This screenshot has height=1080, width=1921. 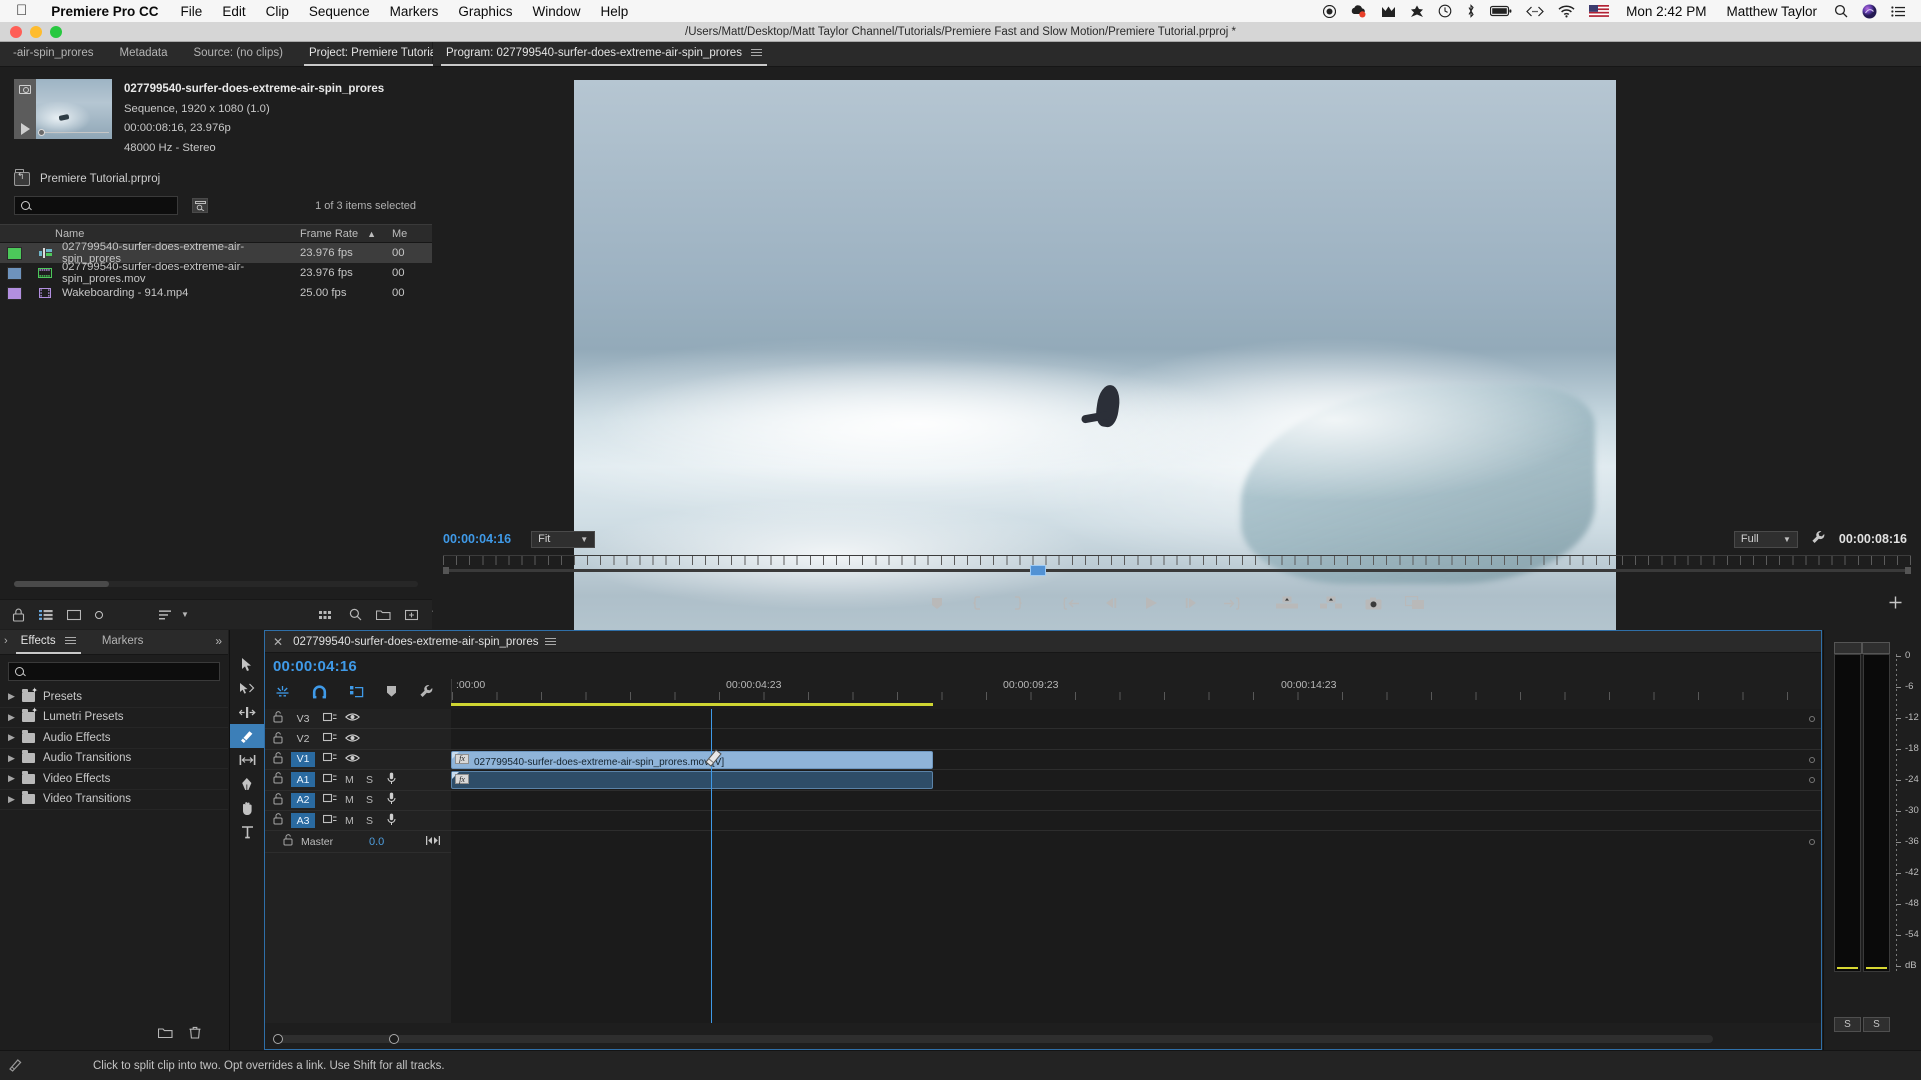 What do you see at coordinates (1151, 603) in the screenshot?
I see `play-icon` at bounding box center [1151, 603].